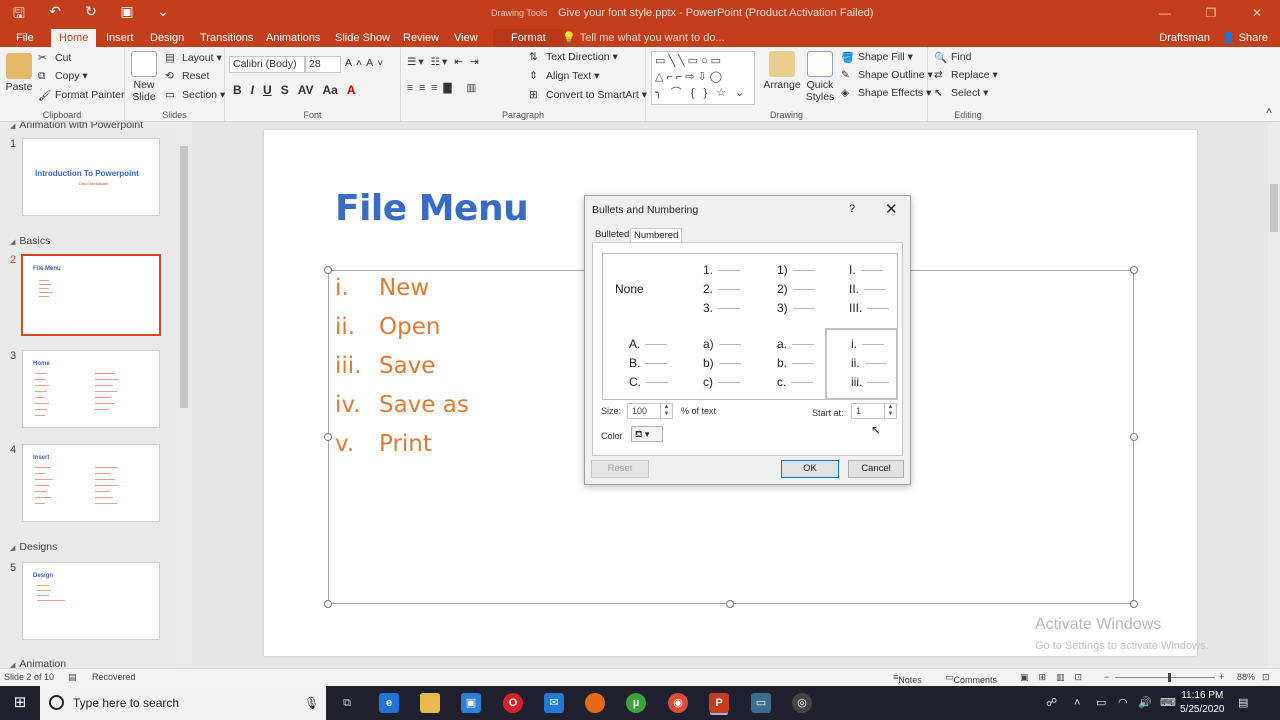 This screenshot has width=1280, height=720. Describe the element at coordinates (703, 78) in the screenshot. I see `shapes-gallery: ▭╲╲▭○▭ △⌐⌐⇨⇩◯ ╮ ⌒ { } ☆ ⌄` at that location.